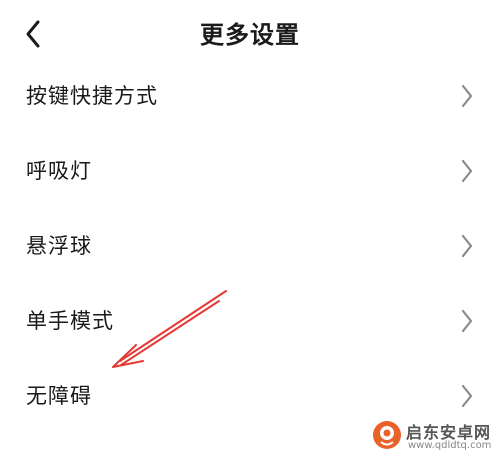  Describe the element at coordinates (59, 171) in the screenshot. I see `settings-item-label: 呼吸灯` at that location.